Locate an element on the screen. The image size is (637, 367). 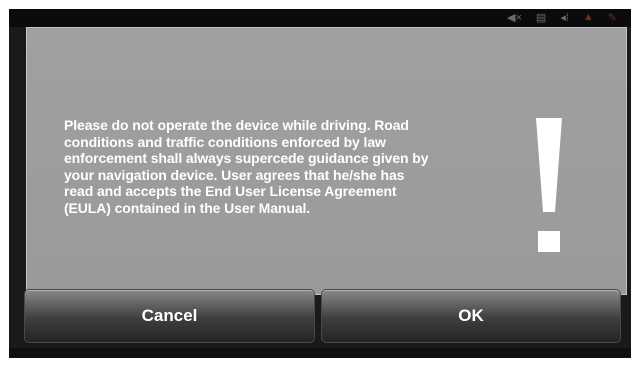
status-bar: ◀× ▤ ◂⁞ ▲ ✎ is located at coordinates (320, 18).